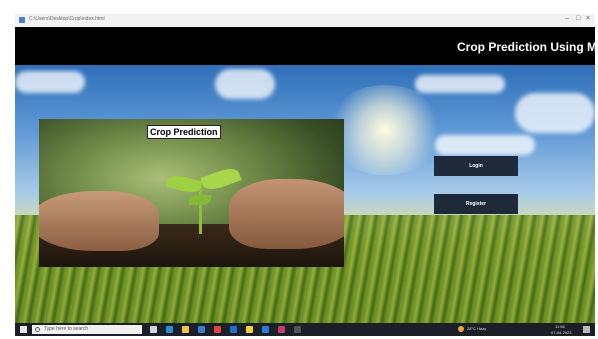  Describe the element at coordinates (286, 214) in the screenshot. I see `right-hand` at that location.